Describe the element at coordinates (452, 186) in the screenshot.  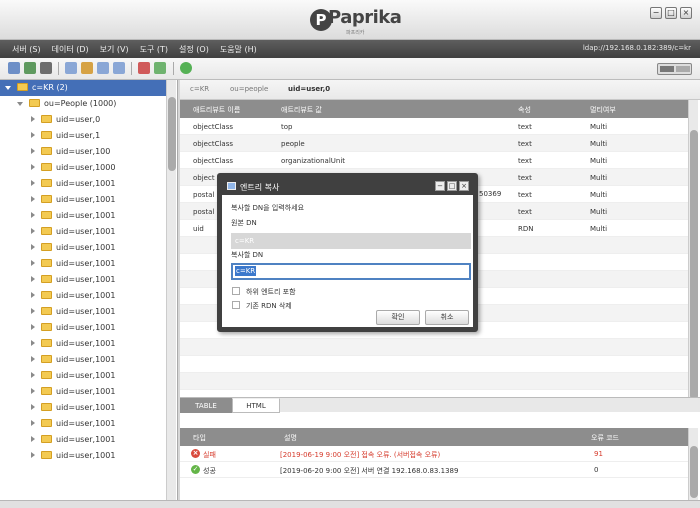
I see `dialog-maximize-button: □` at that location.